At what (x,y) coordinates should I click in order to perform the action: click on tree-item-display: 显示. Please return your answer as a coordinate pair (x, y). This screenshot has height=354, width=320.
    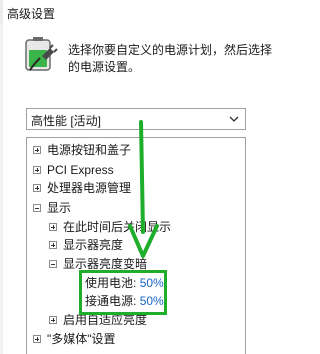
    Looking at the image, I should click on (133, 208).